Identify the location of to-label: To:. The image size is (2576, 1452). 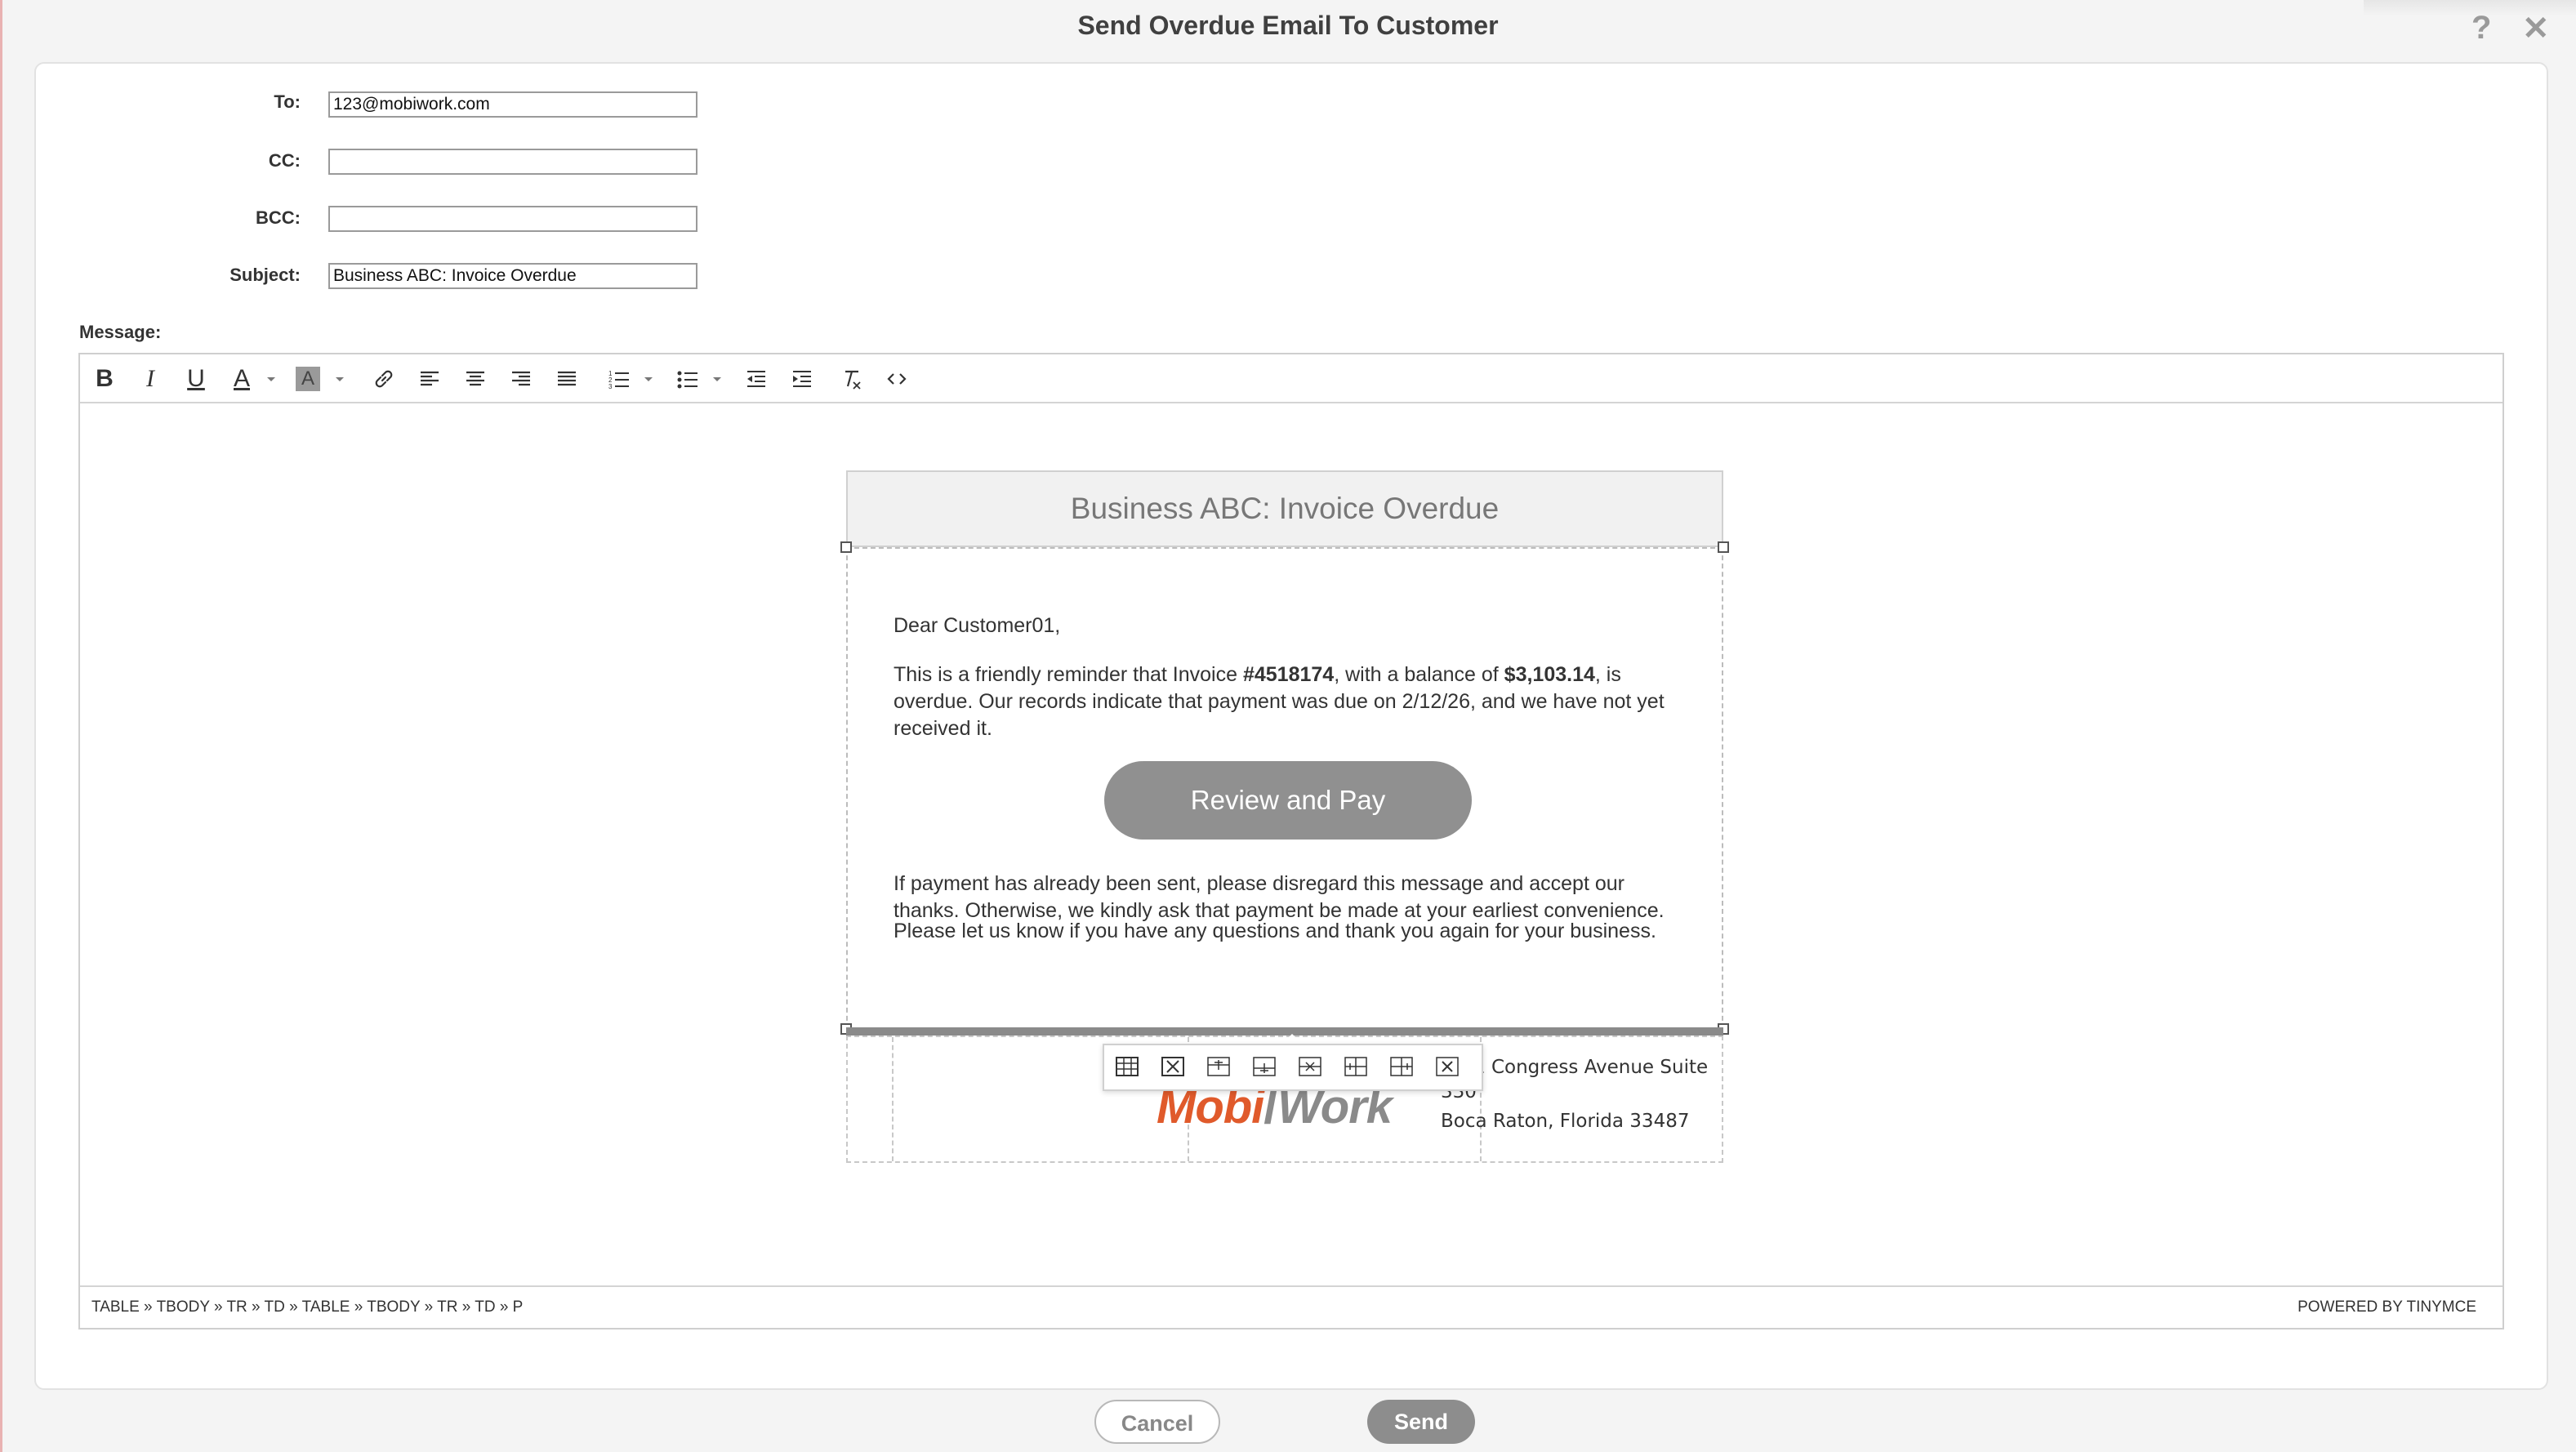
(287, 101).